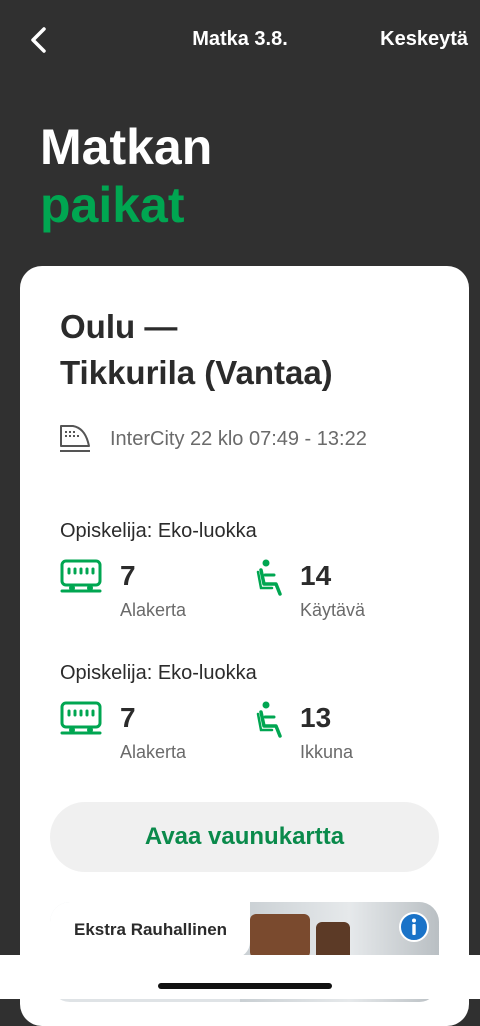 This screenshot has height=1026, width=480. What do you see at coordinates (244, 837) in the screenshot?
I see `open-car-map-button: Avaa vaunukartta` at bounding box center [244, 837].